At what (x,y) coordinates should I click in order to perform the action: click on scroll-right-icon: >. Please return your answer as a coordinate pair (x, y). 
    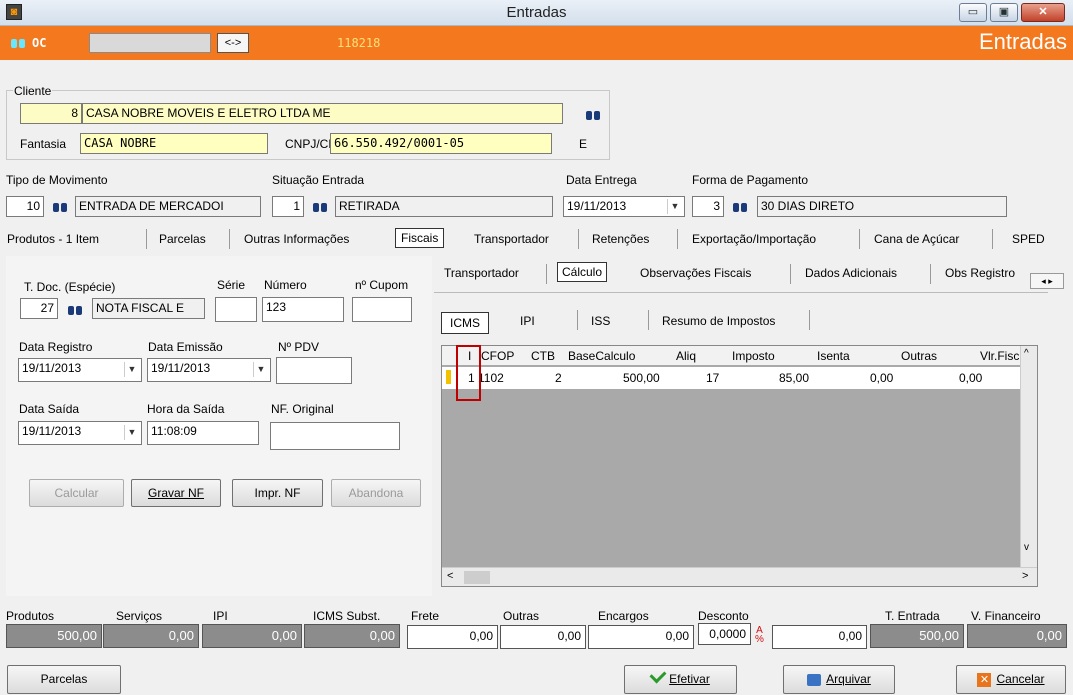
    Looking at the image, I should click on (1025, 576).